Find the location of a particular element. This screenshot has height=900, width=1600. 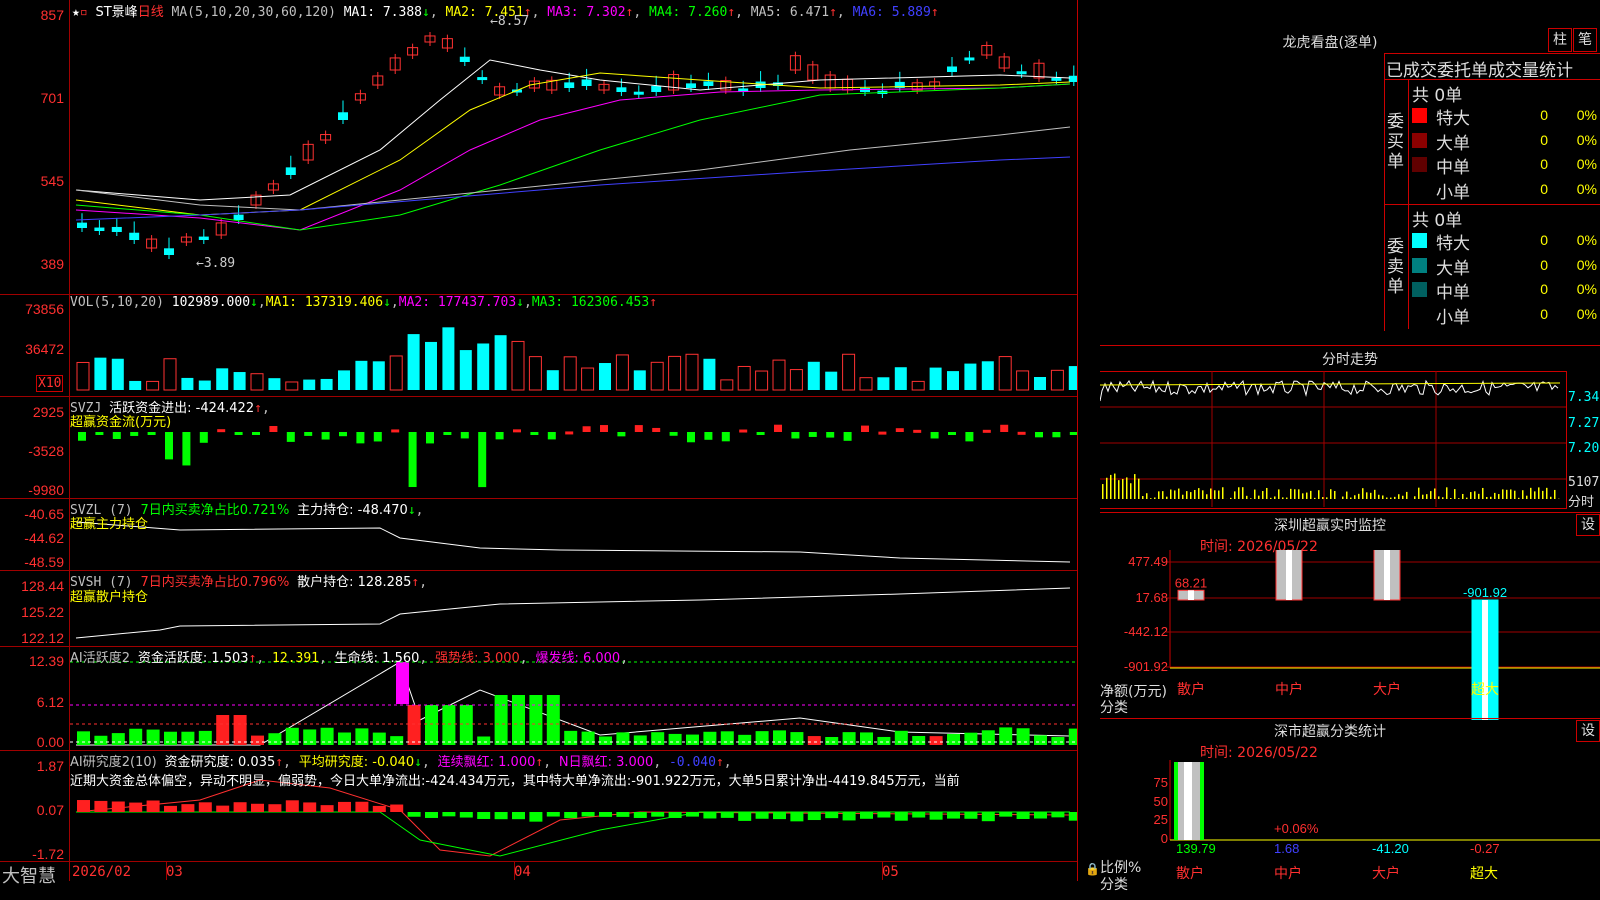

date-label: 2026/02 is located at coordinates (102, 872).